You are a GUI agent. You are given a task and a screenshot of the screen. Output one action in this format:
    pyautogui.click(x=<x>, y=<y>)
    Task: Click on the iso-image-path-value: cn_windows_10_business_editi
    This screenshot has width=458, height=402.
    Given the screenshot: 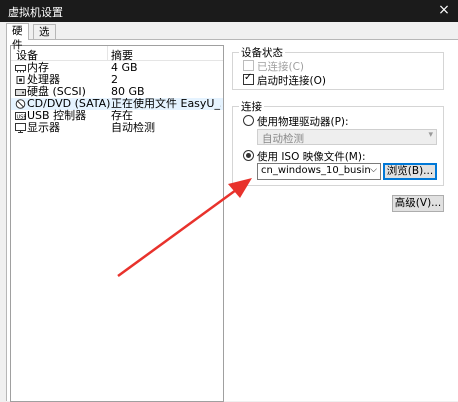 What is the action you would take?
    pyautogui.click(x=316, y=170)
    